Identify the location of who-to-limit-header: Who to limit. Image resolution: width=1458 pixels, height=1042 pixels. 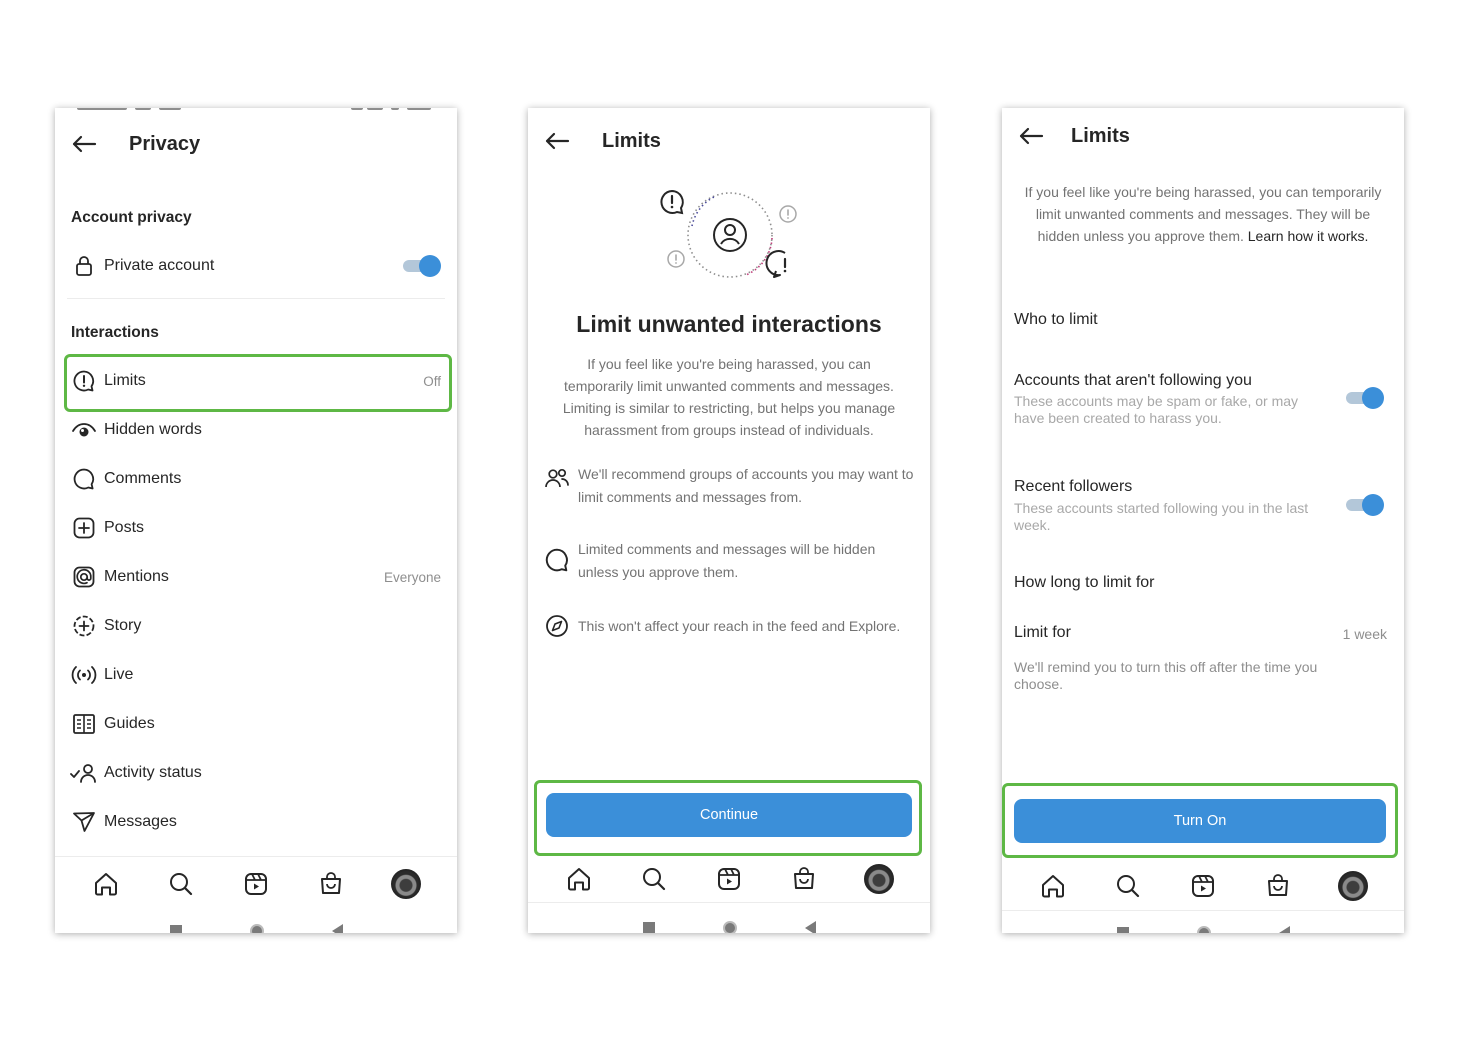
(1056, 319).